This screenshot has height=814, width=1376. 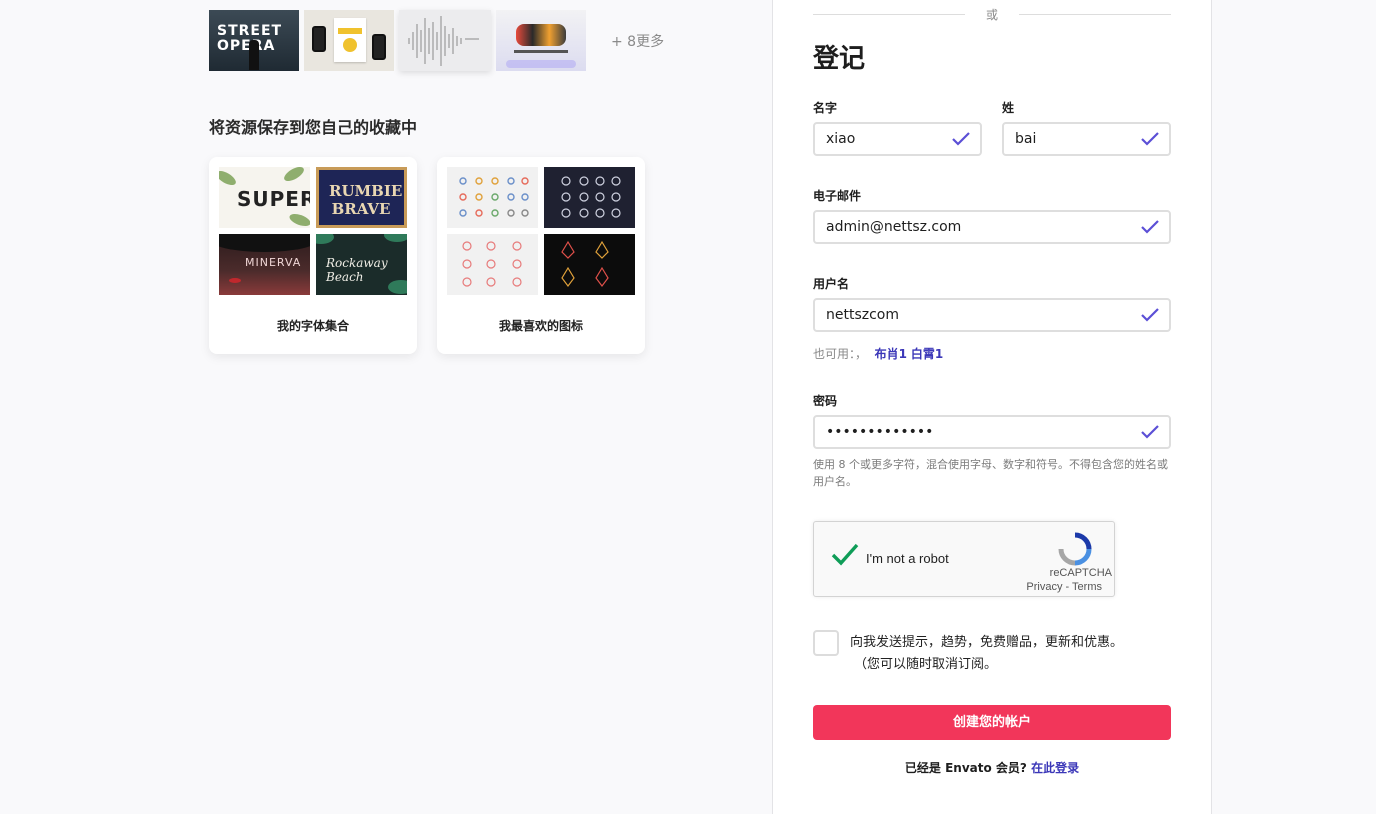 I want to click on section-title: 将资源保存到您自己的收藏中, so click(x=313, y=127).